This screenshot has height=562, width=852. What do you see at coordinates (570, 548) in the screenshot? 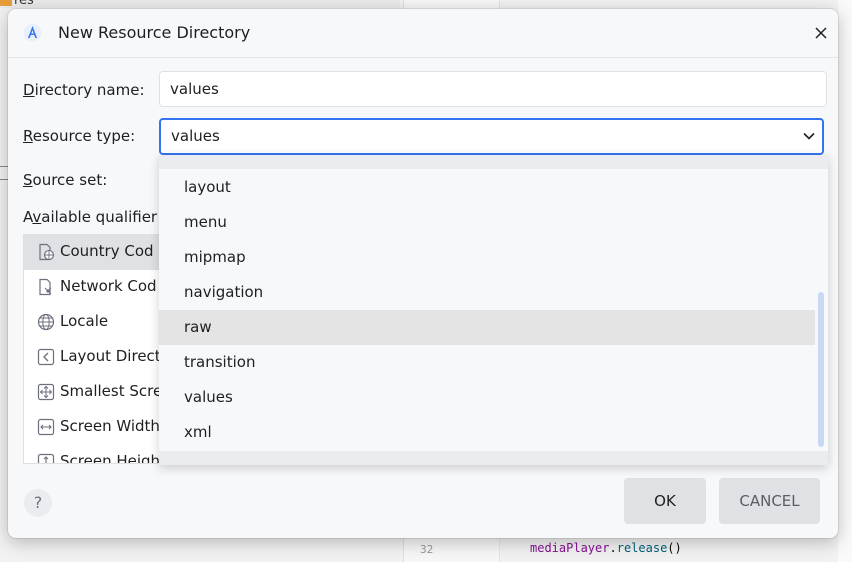
I see `code-object: mediaPlayer` at bounding box center [570, 548].